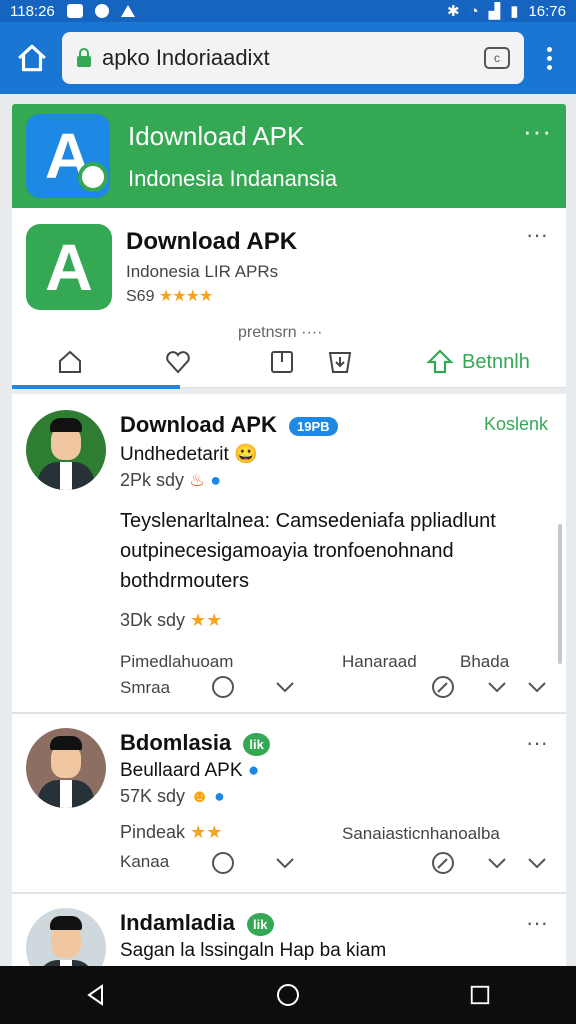 This screenshot has width=576, height=1024. Describe the element at coordinates (537, 131) in the screenshot. I see `hero-more-button: ···` at that location.